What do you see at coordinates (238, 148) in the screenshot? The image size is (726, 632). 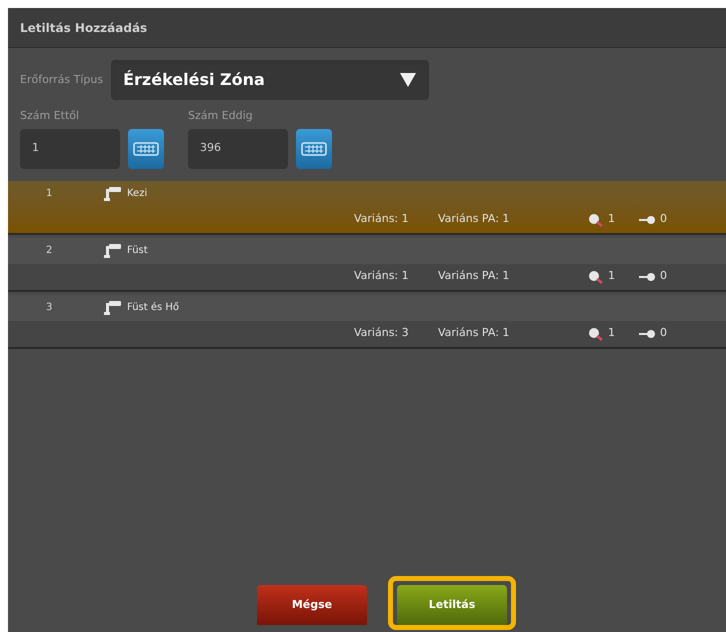 I see `input-field: 396` at bounding box center [238, 148].